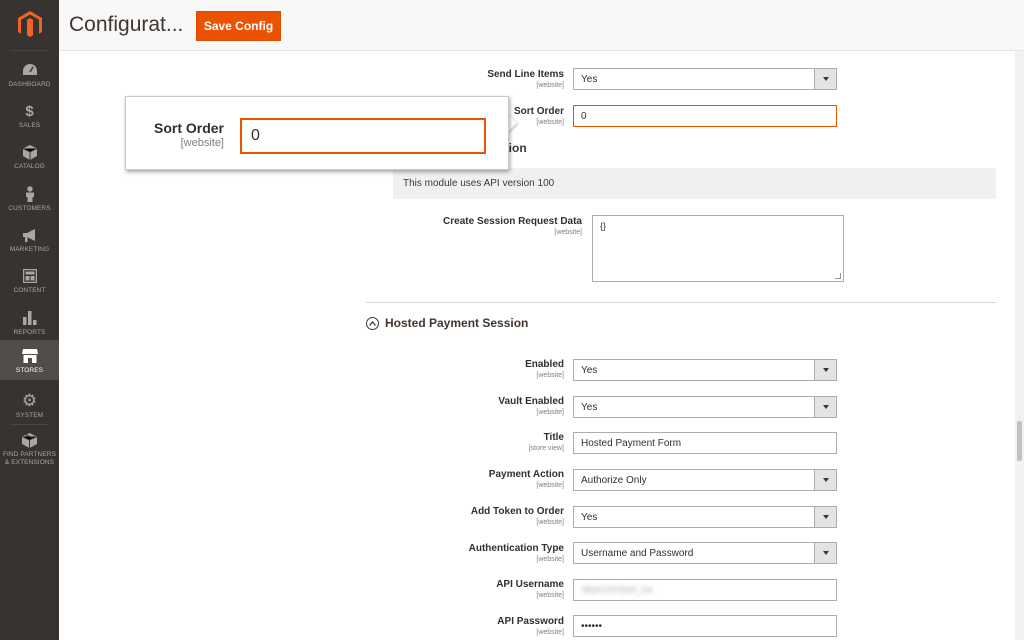  Describe the element at coordinates (29, 415) in the screenshot. I see `sidebar-item-label: SYSTEM` at that location.